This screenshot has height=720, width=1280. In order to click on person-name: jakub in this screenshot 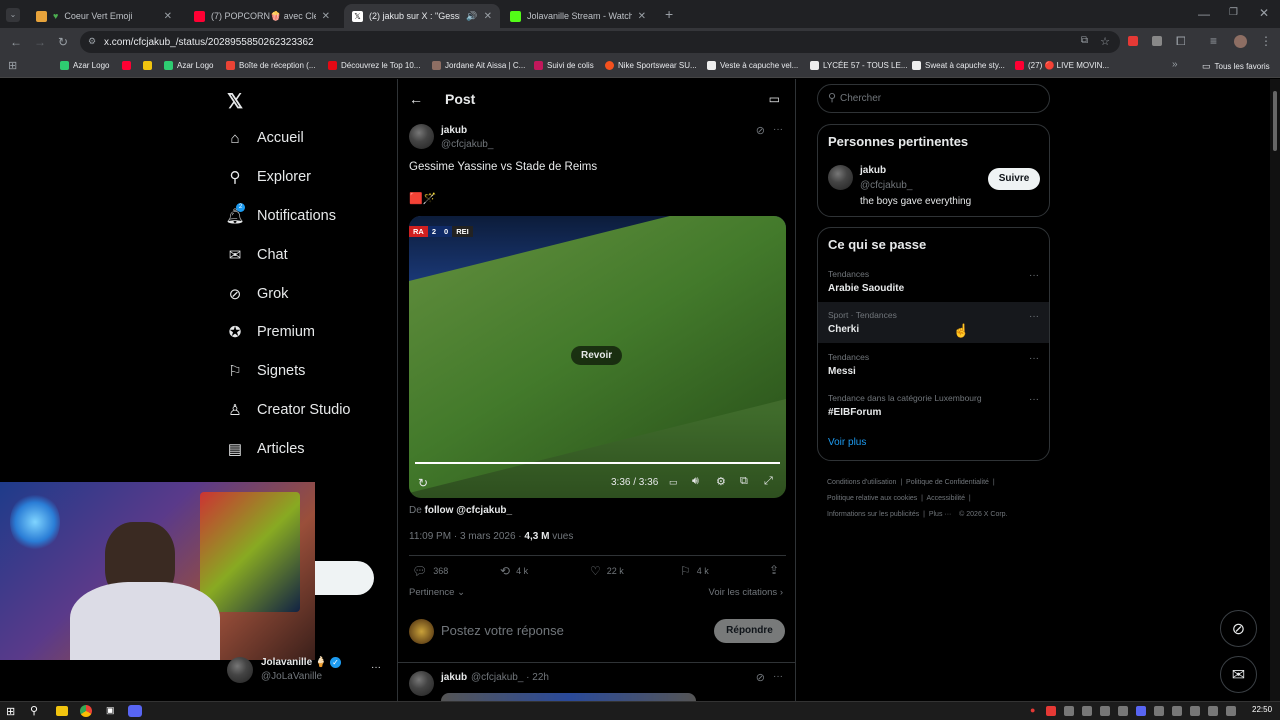, I will do `click(873, 170)`.